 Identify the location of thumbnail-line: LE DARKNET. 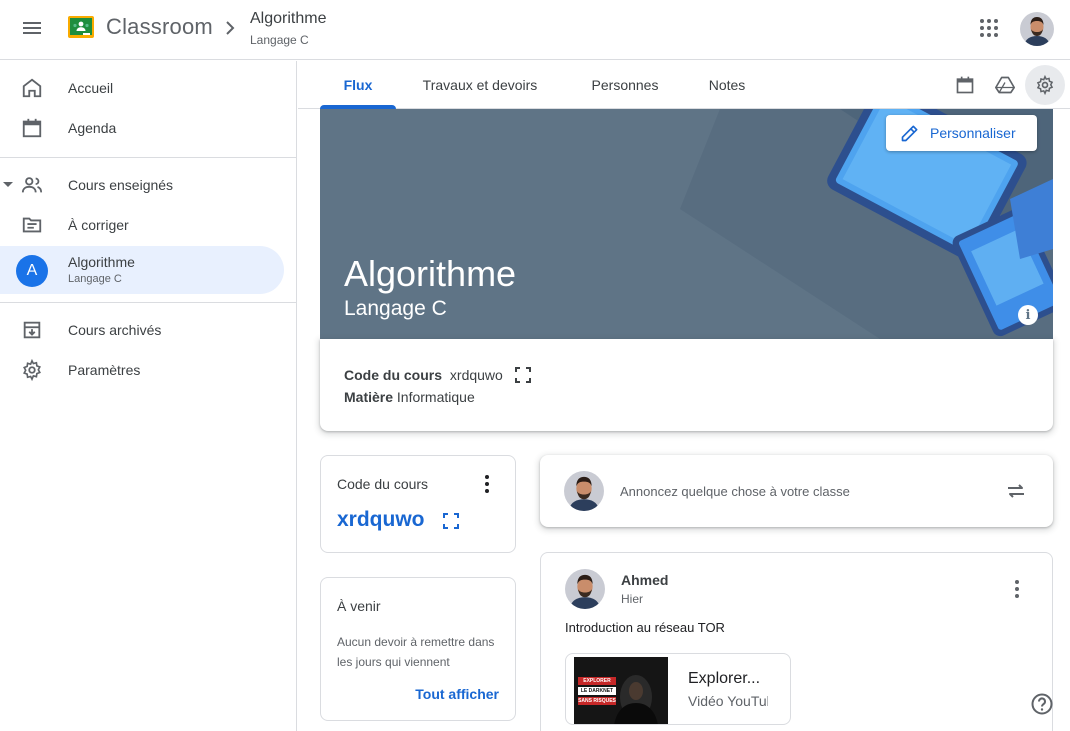
(597, 691).